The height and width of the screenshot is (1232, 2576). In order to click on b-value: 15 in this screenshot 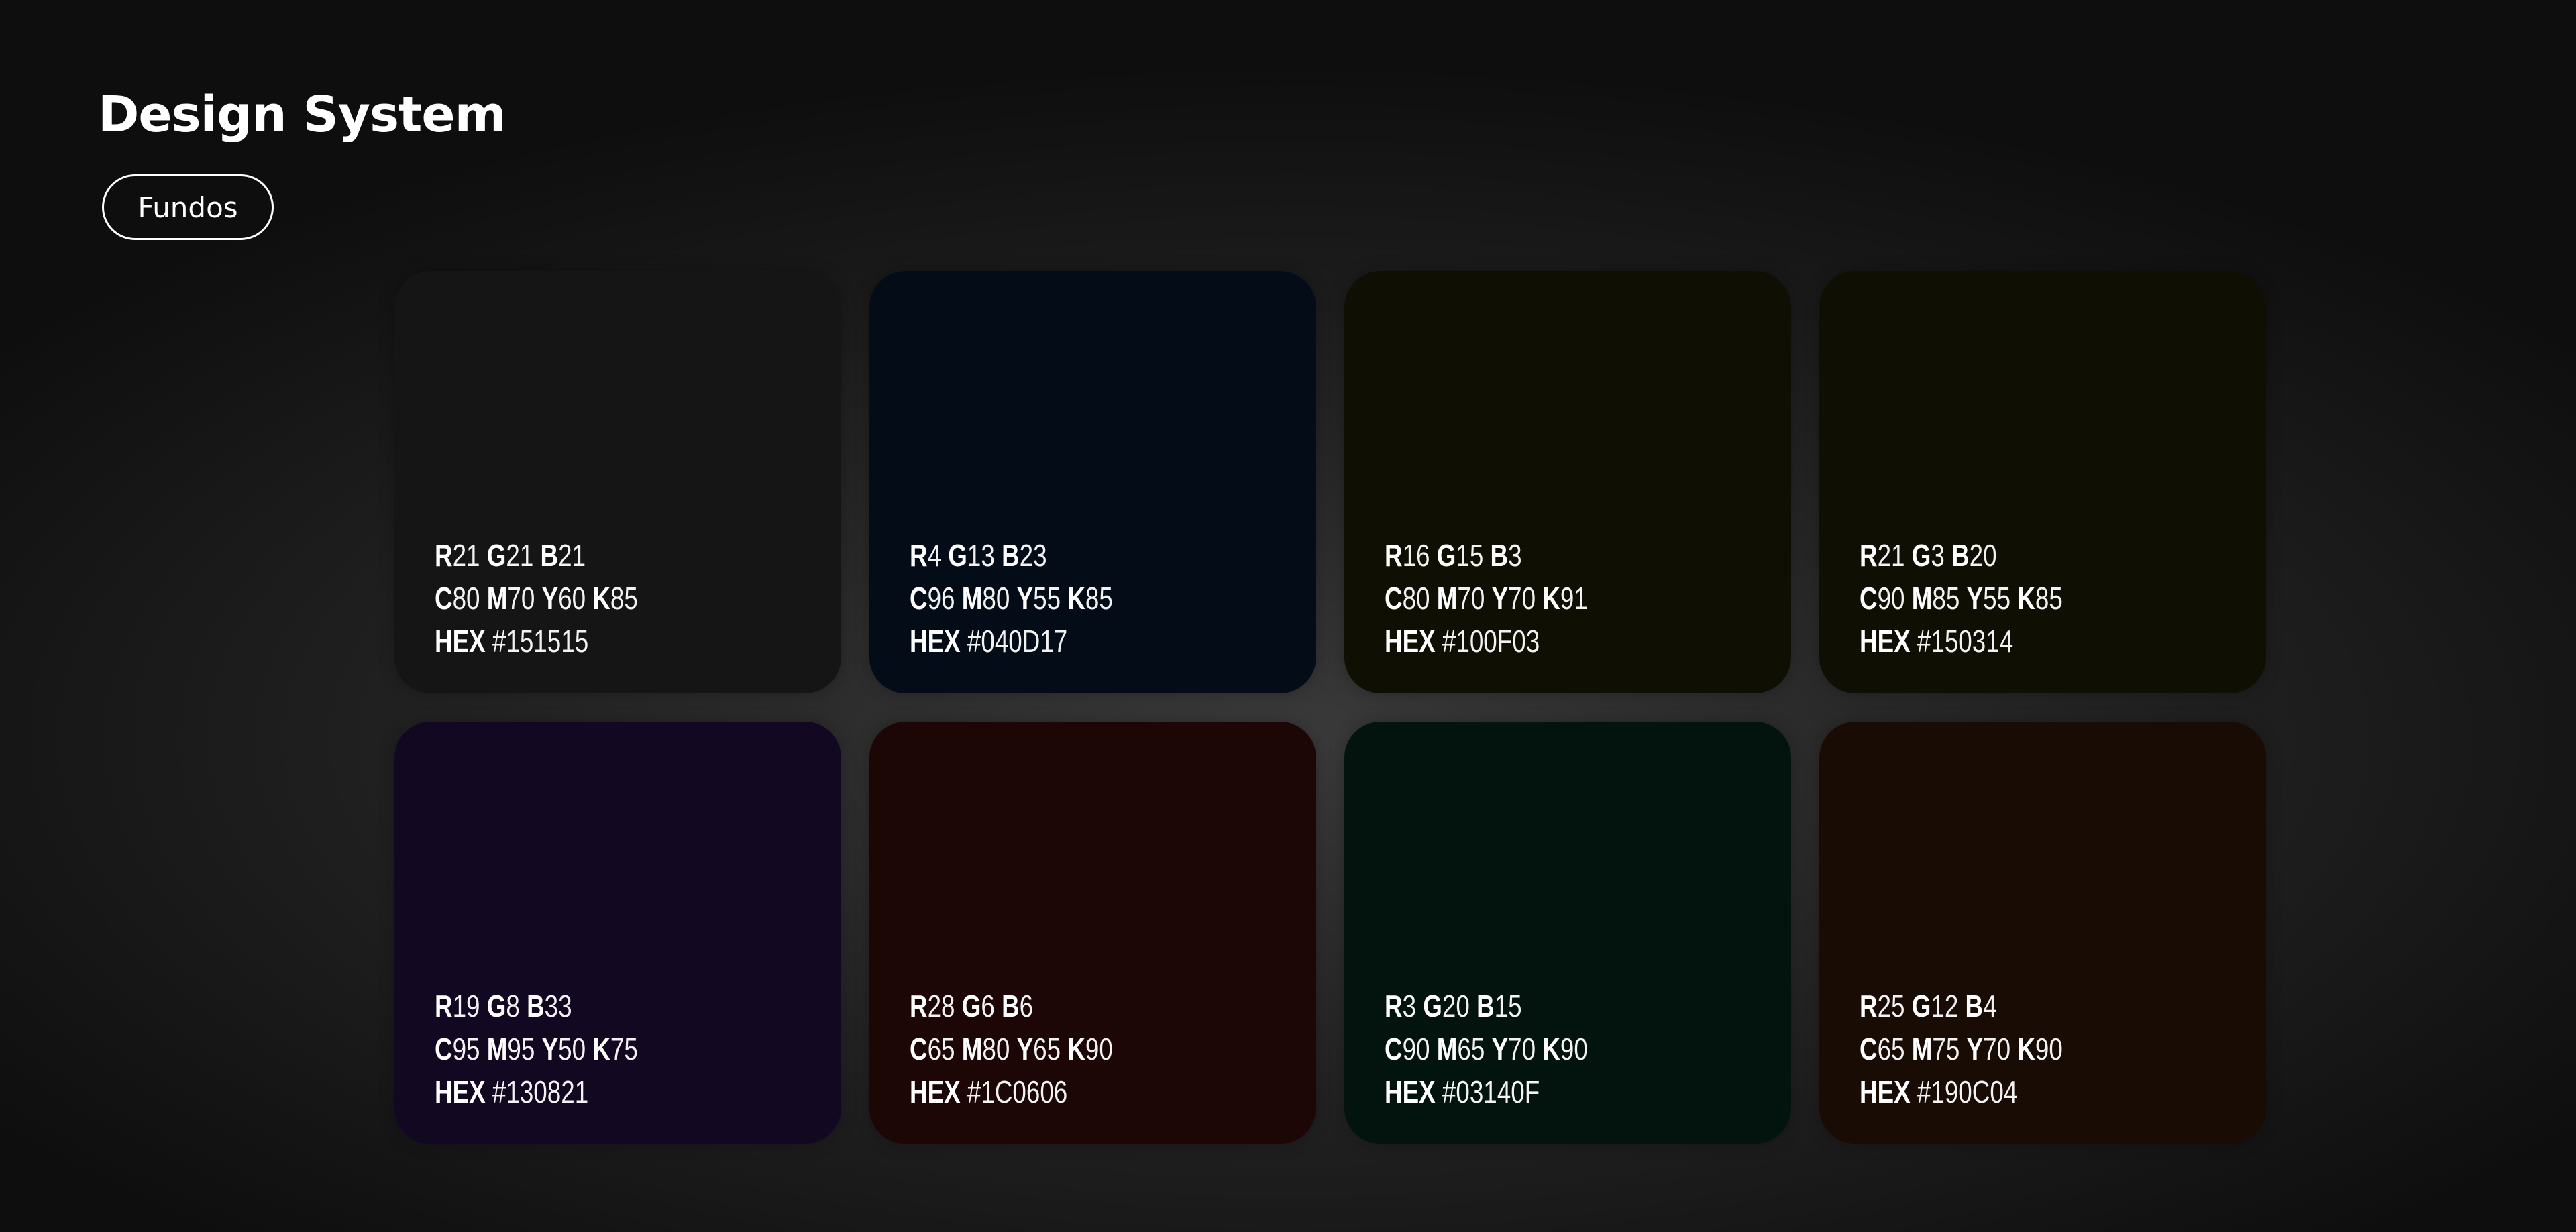, I will do `click(1508, 1006)`.